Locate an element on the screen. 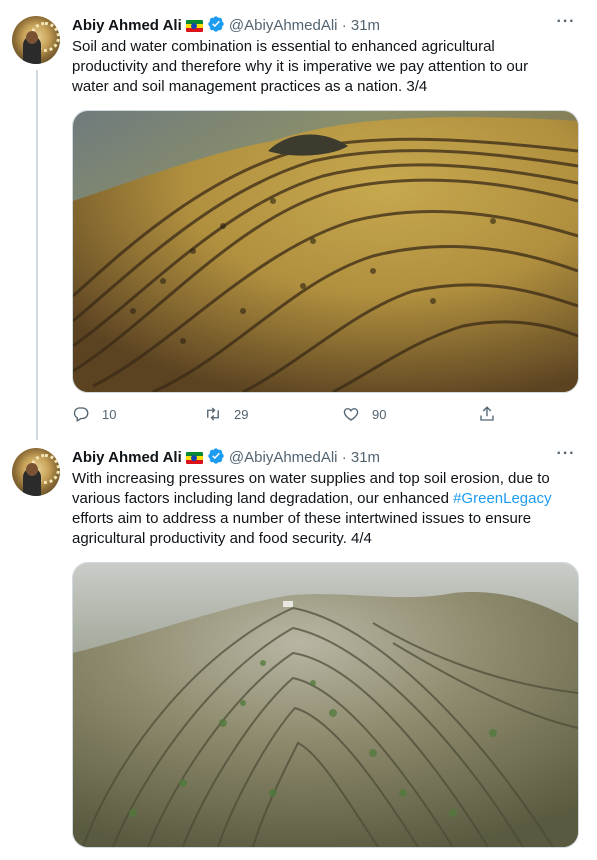 The width and height of the screenshot is (597, 860). share-button is located at coordinates (487, 414).